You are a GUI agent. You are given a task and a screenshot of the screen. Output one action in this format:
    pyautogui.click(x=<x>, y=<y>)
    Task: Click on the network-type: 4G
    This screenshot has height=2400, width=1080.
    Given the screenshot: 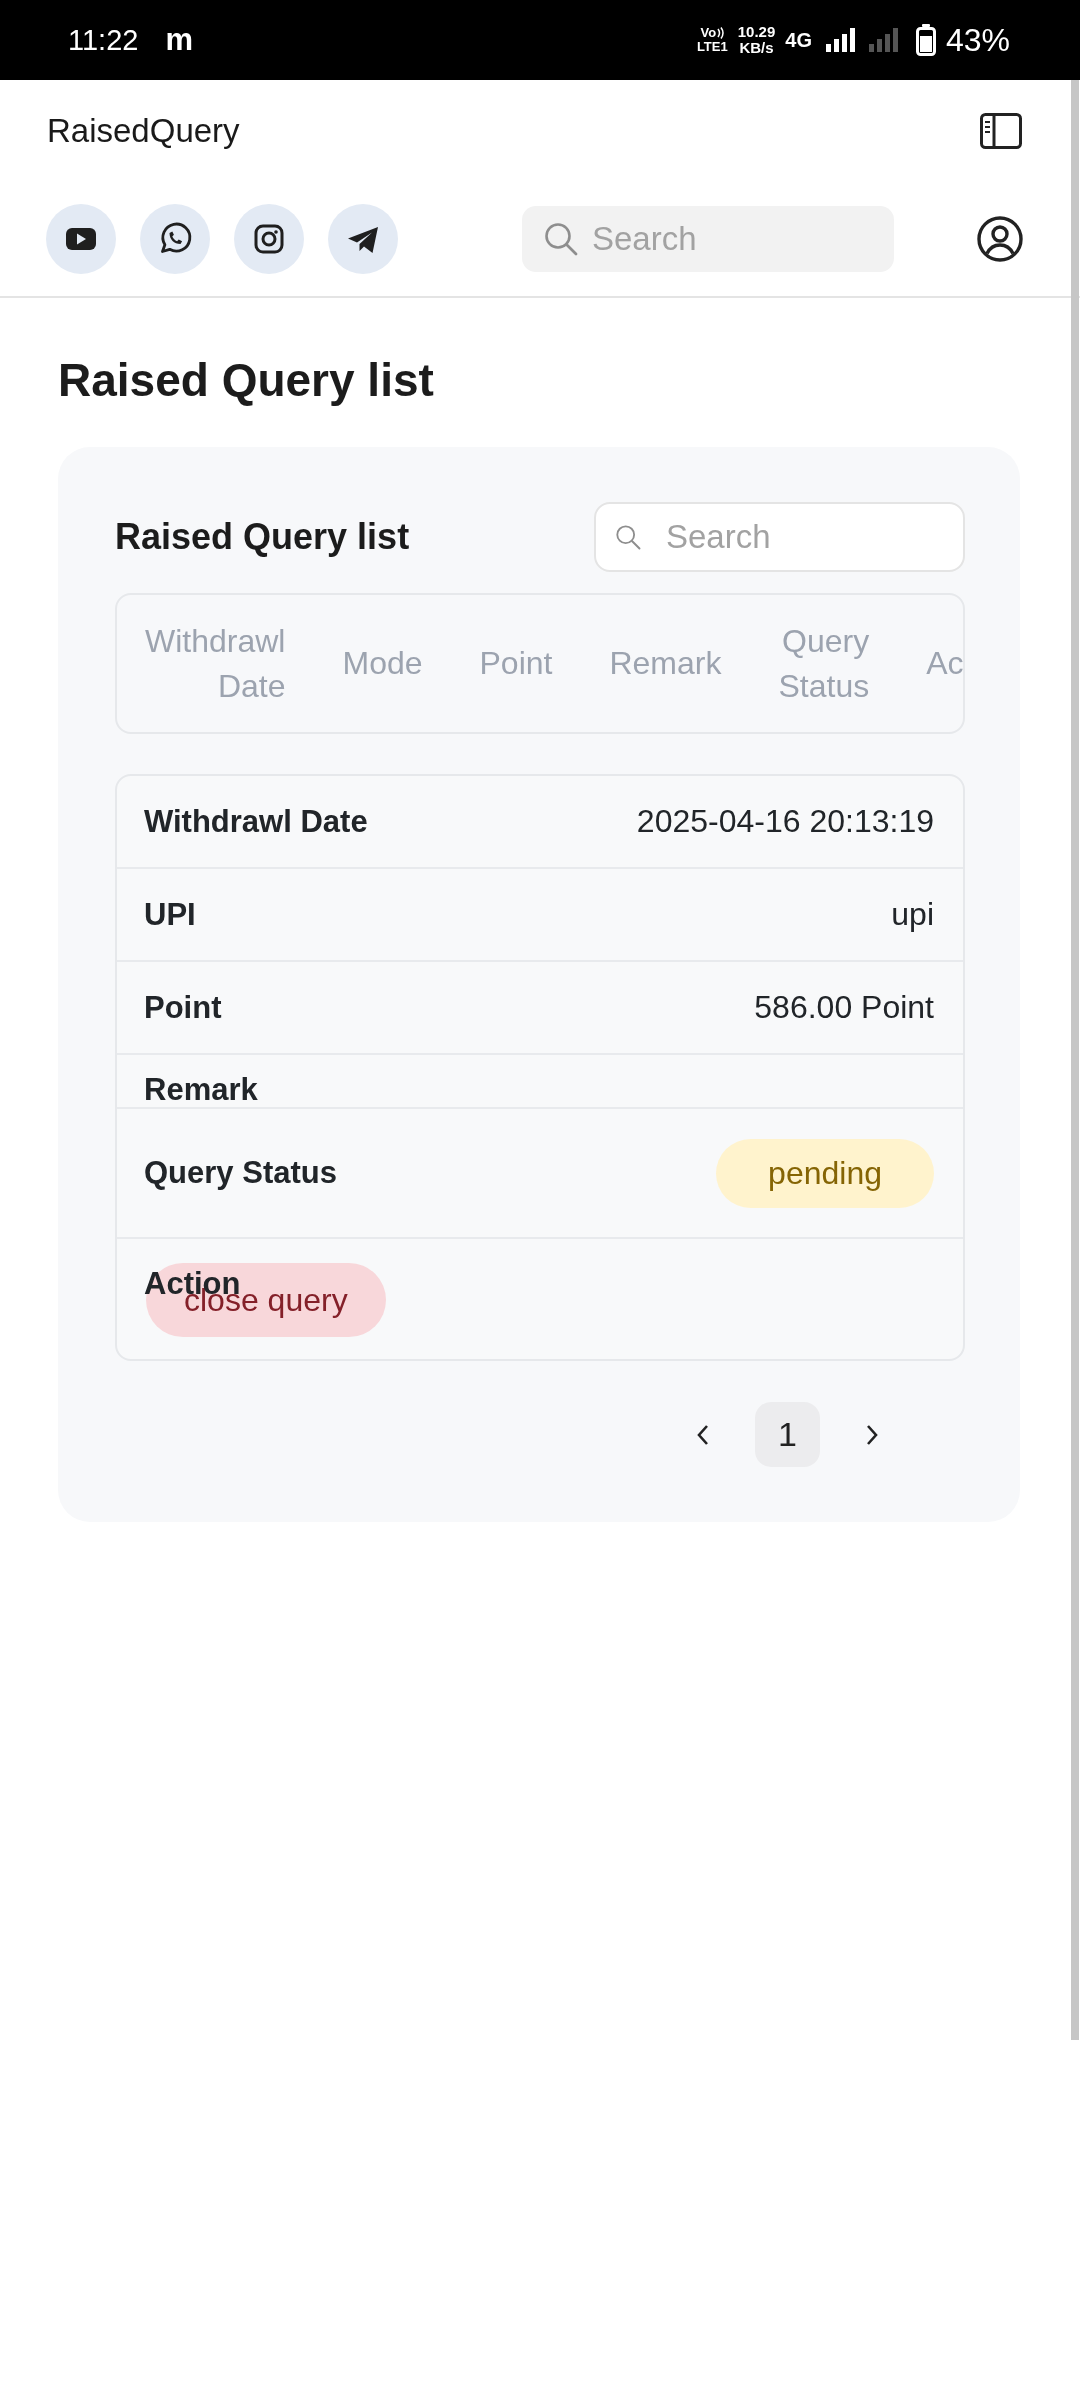 What is the action you would take?
    pyautogui.click(x=798, y=40)
    